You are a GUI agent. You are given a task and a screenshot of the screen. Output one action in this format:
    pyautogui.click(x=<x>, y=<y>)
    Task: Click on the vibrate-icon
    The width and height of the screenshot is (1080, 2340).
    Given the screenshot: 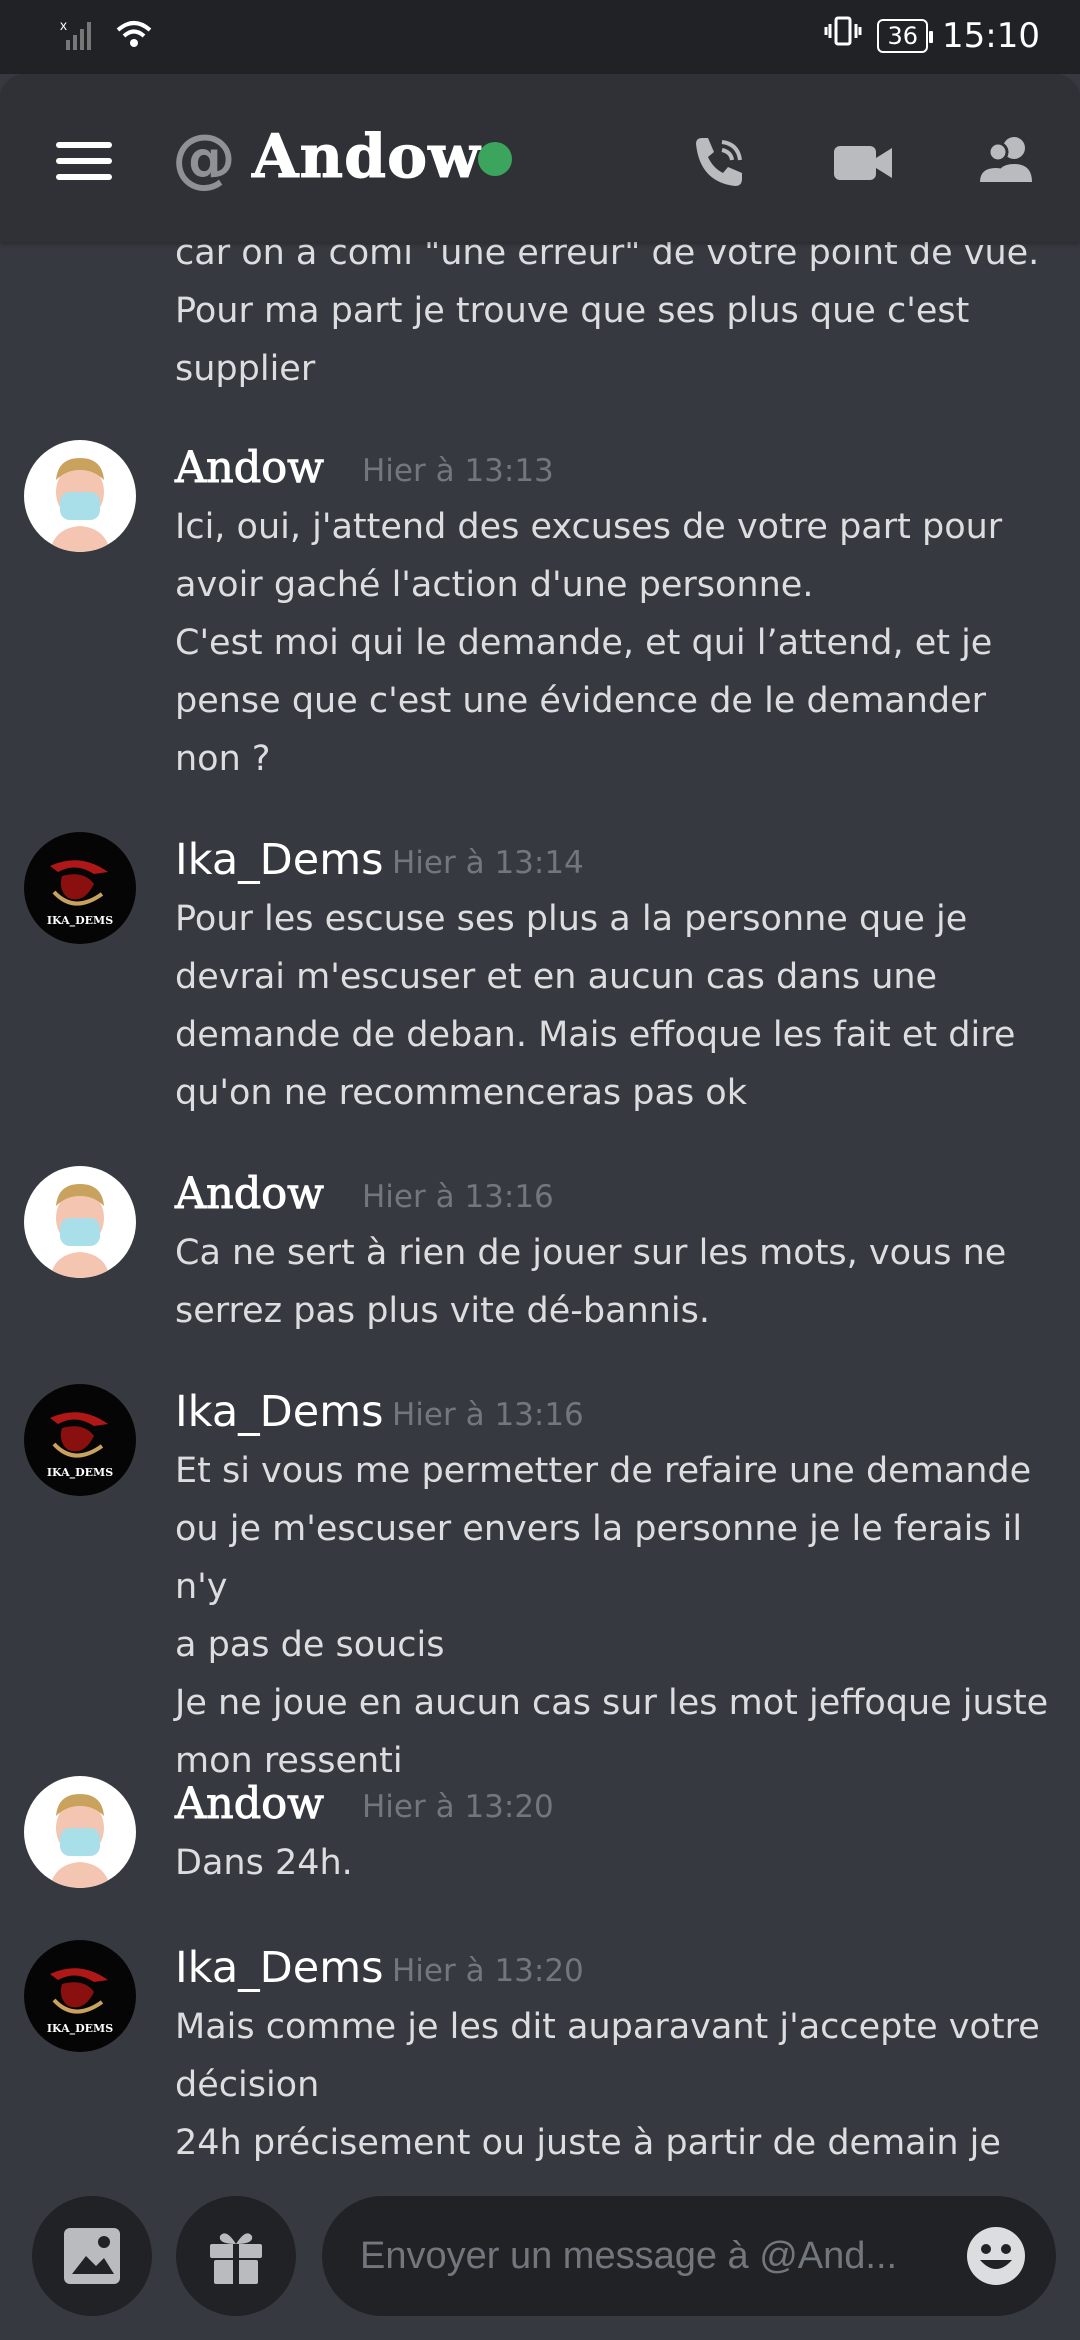 What is the action you would take?
    pyautogui.click(x=843, y=35)
    